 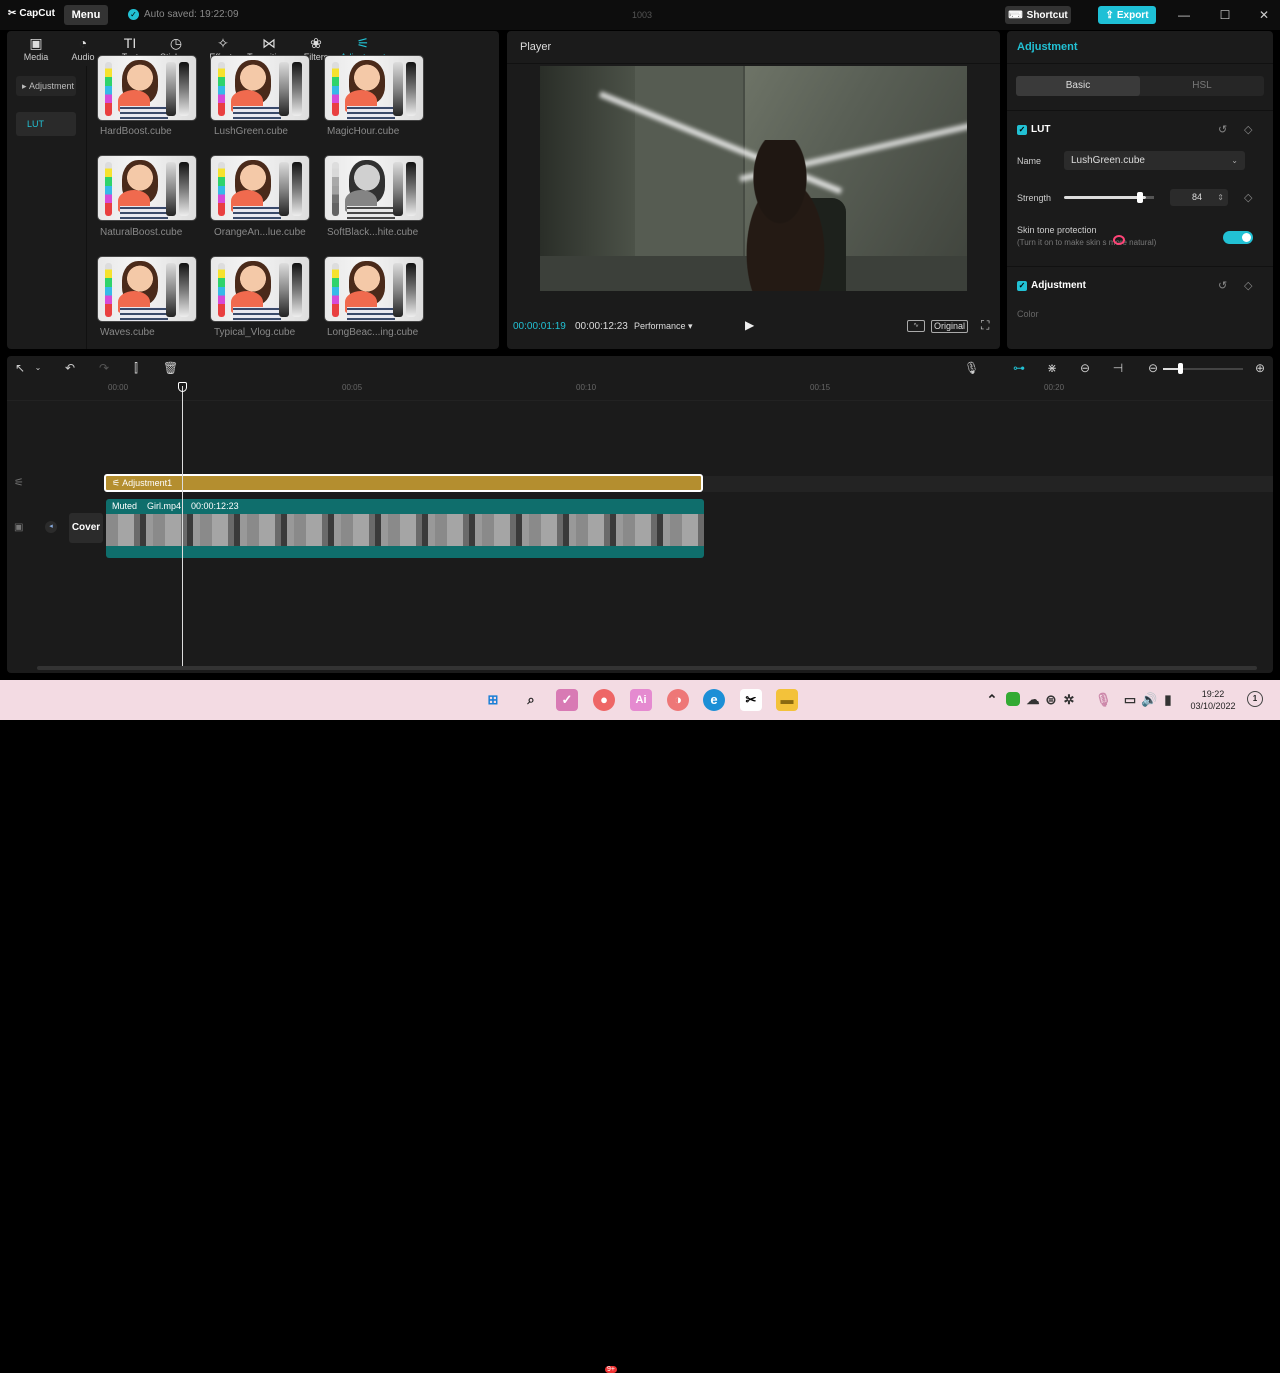 What do you see at coordinates (1184, 15) in the screenshot?
I see `minimize-icon: —` at bounding box center [1184, 15].